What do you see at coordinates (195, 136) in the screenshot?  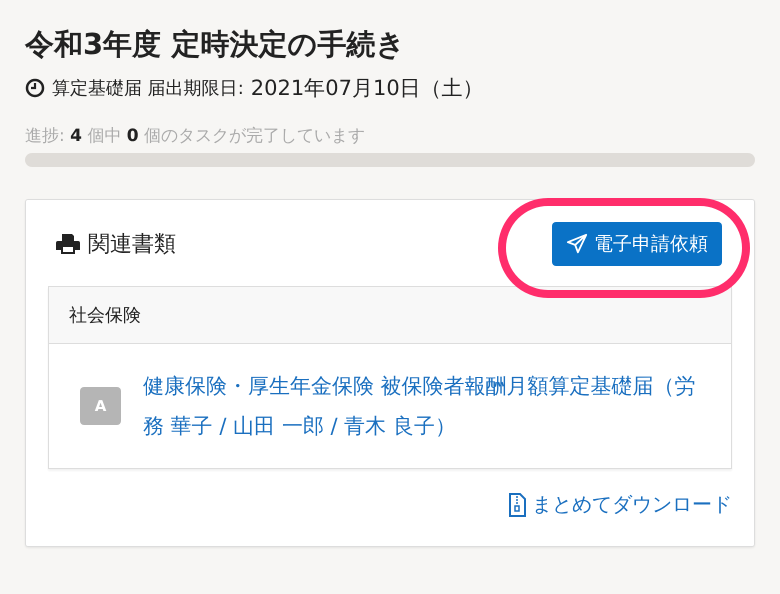 I see `progress-text: 進捗: 4 個中 0 個のタスクが完了しています` at bounding box center [195, 136].